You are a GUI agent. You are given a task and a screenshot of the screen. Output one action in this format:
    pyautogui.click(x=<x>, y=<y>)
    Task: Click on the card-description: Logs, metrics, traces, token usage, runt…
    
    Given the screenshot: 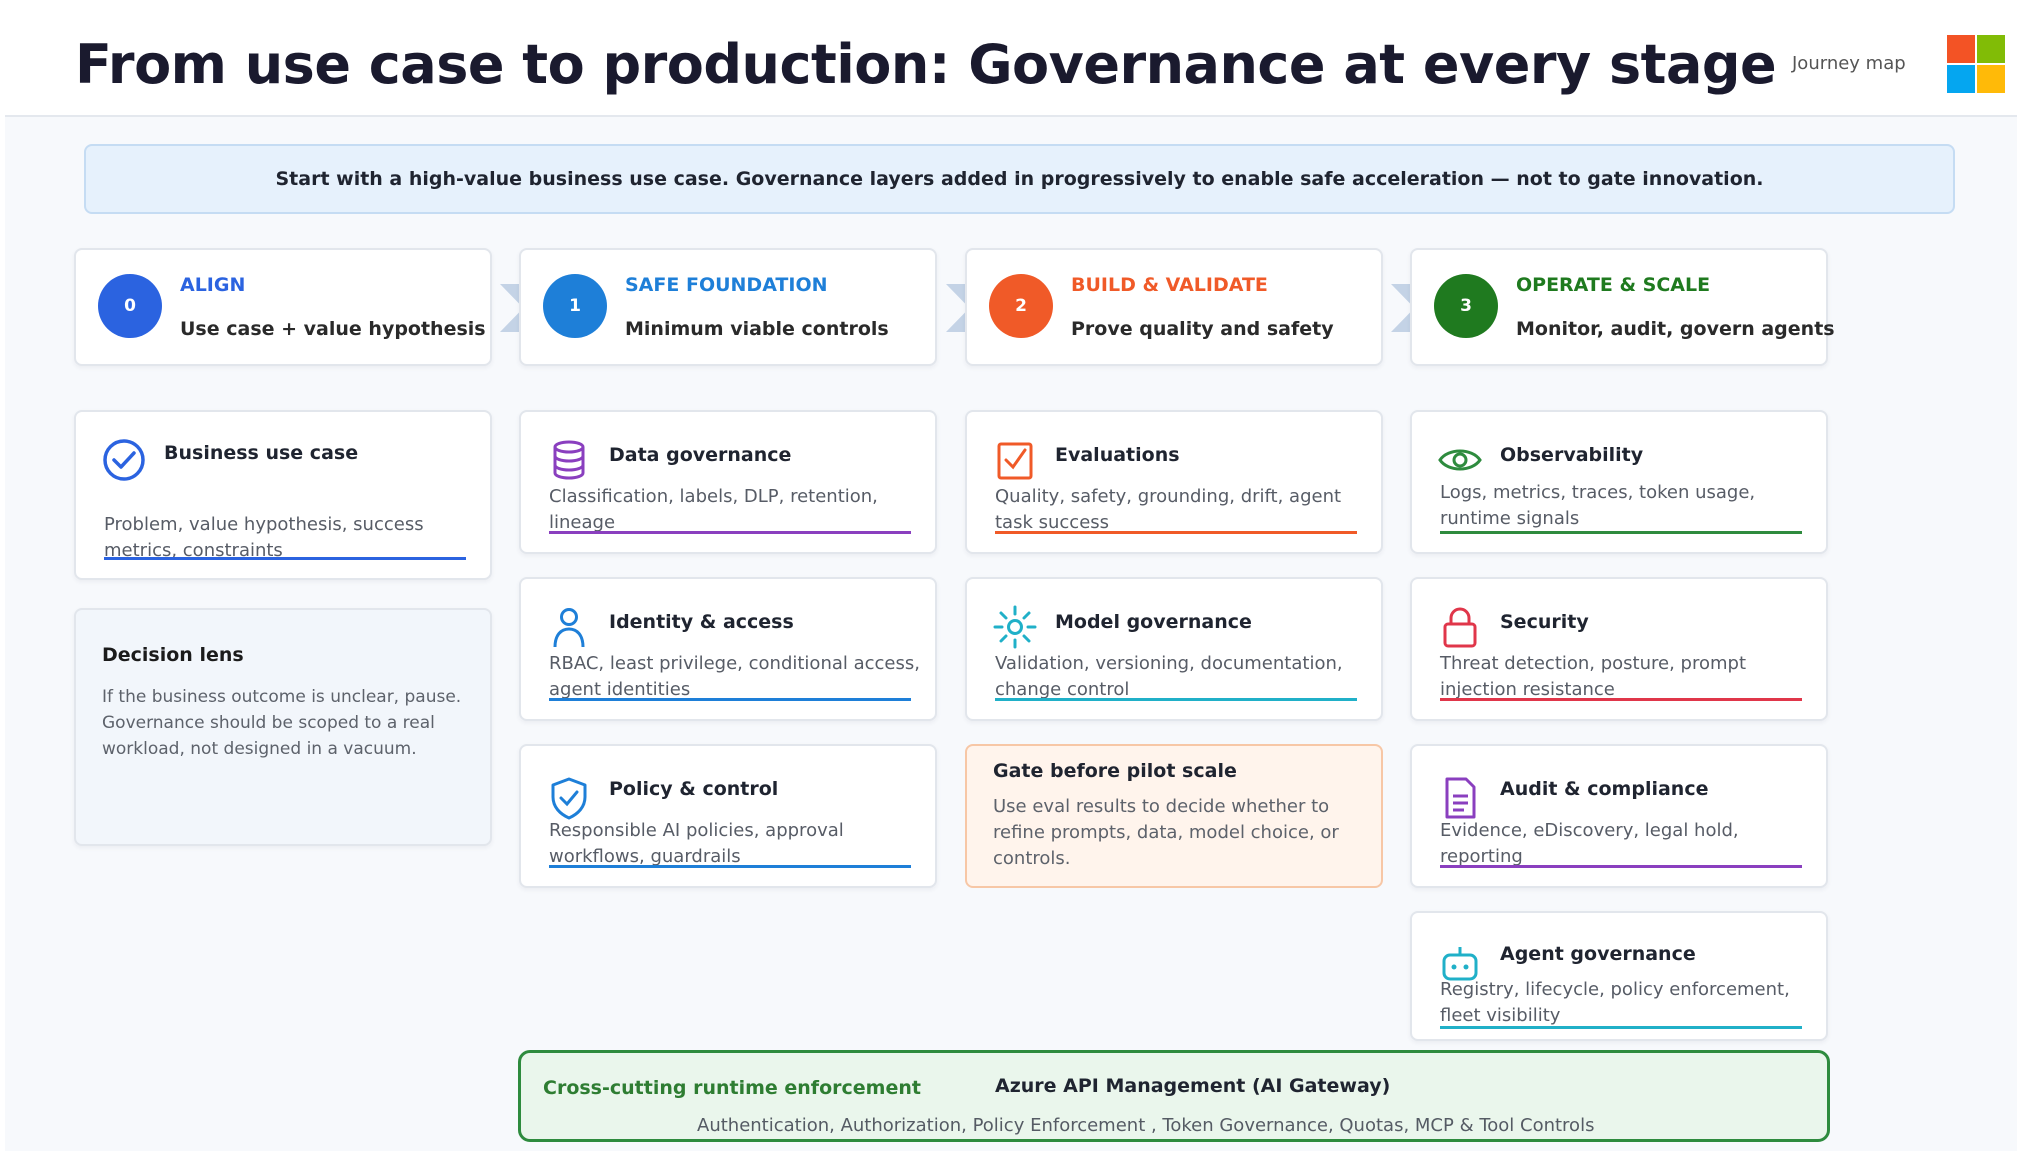 What is the action you would take?
    pyautogui.click(x=1598, y=505)
    